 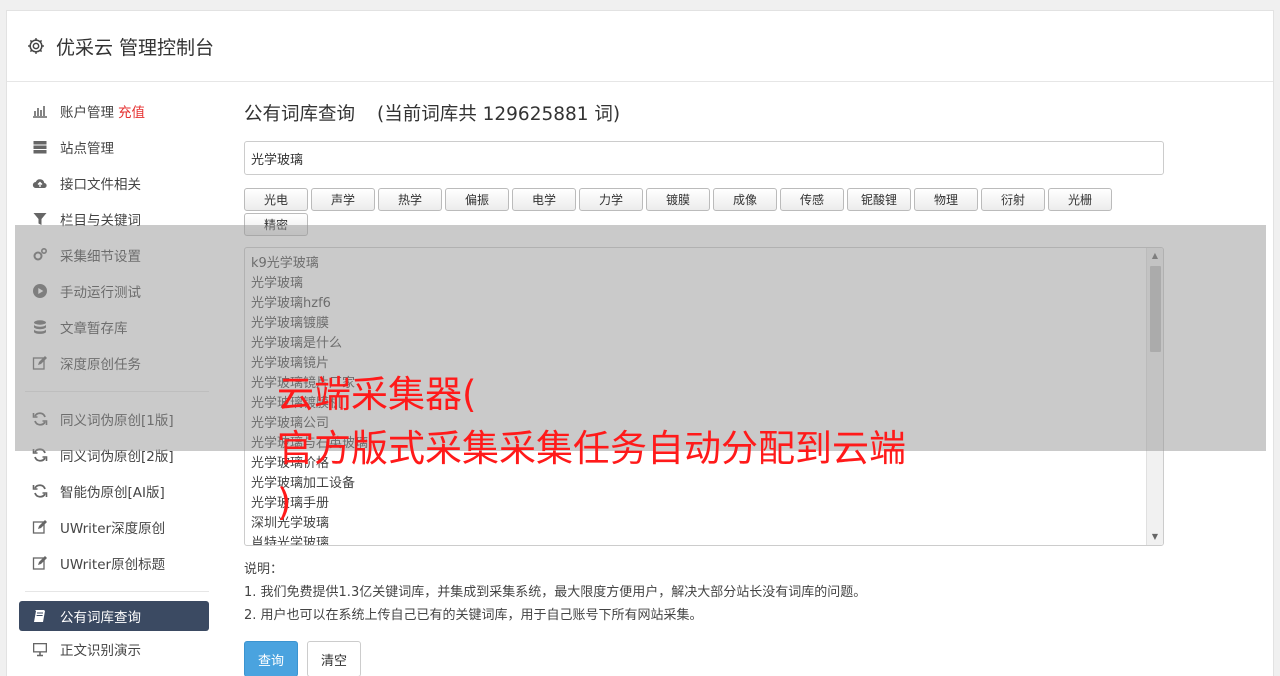 I want to click on sidebar-item-text-recognition: 正文识别演示, so click(x=114, y=649).